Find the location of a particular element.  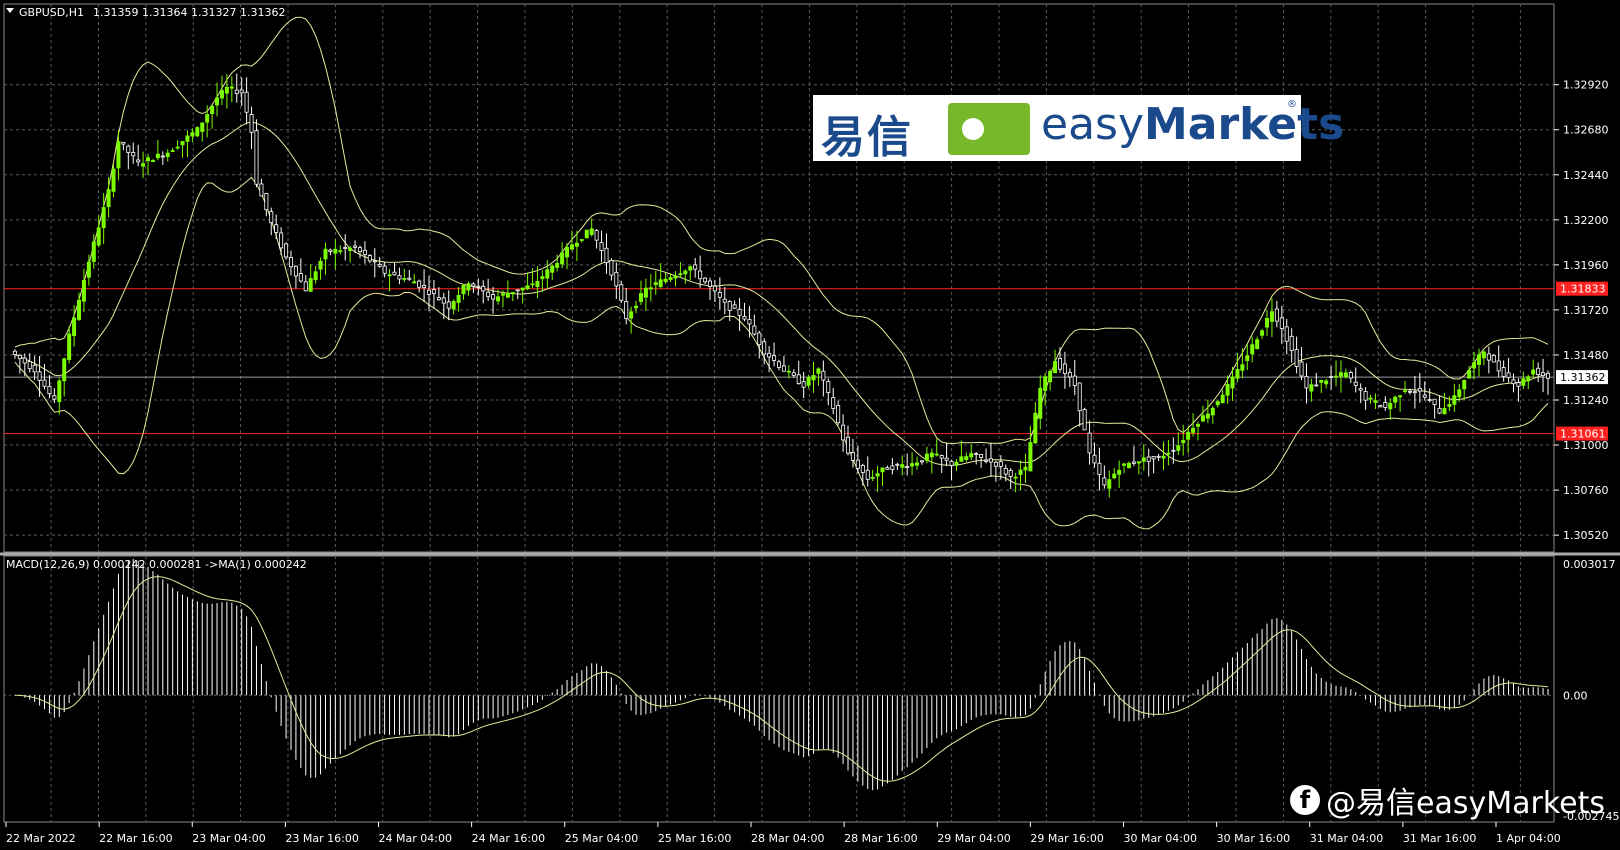

y-tick-label: 1.32680 is located at coordinates (1586, 130).